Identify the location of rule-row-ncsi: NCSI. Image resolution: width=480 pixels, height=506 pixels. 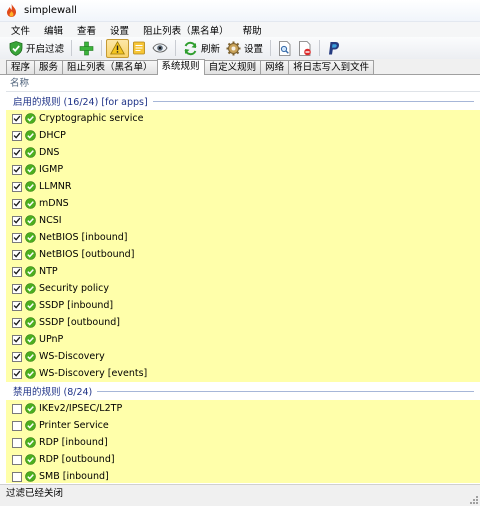
(243, 220).